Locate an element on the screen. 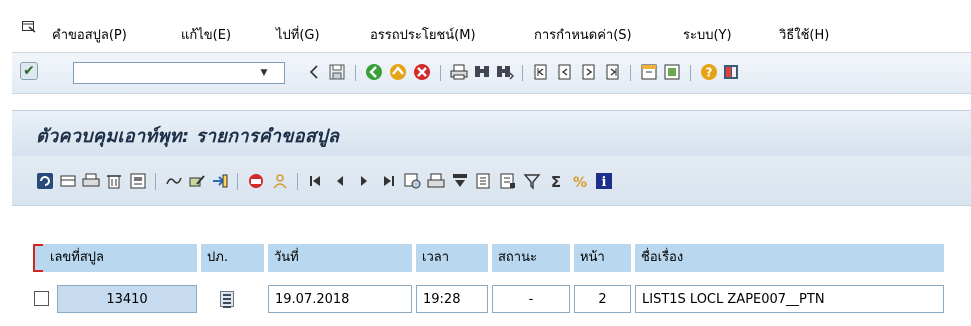 This screenshot has height=326, width=971. first-page-icon is located at coordinates (541, 72).